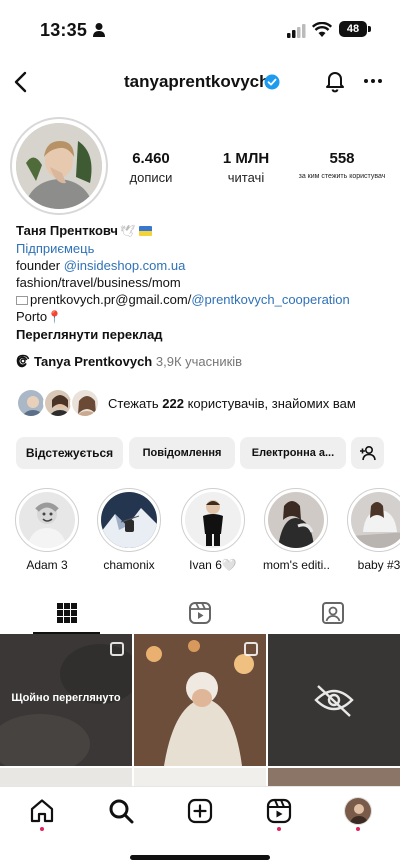 This screenshot has width=400, height=868. Describe the element at coordinates (23, 361) in the screenshot. I see `threads-icon` at that location.